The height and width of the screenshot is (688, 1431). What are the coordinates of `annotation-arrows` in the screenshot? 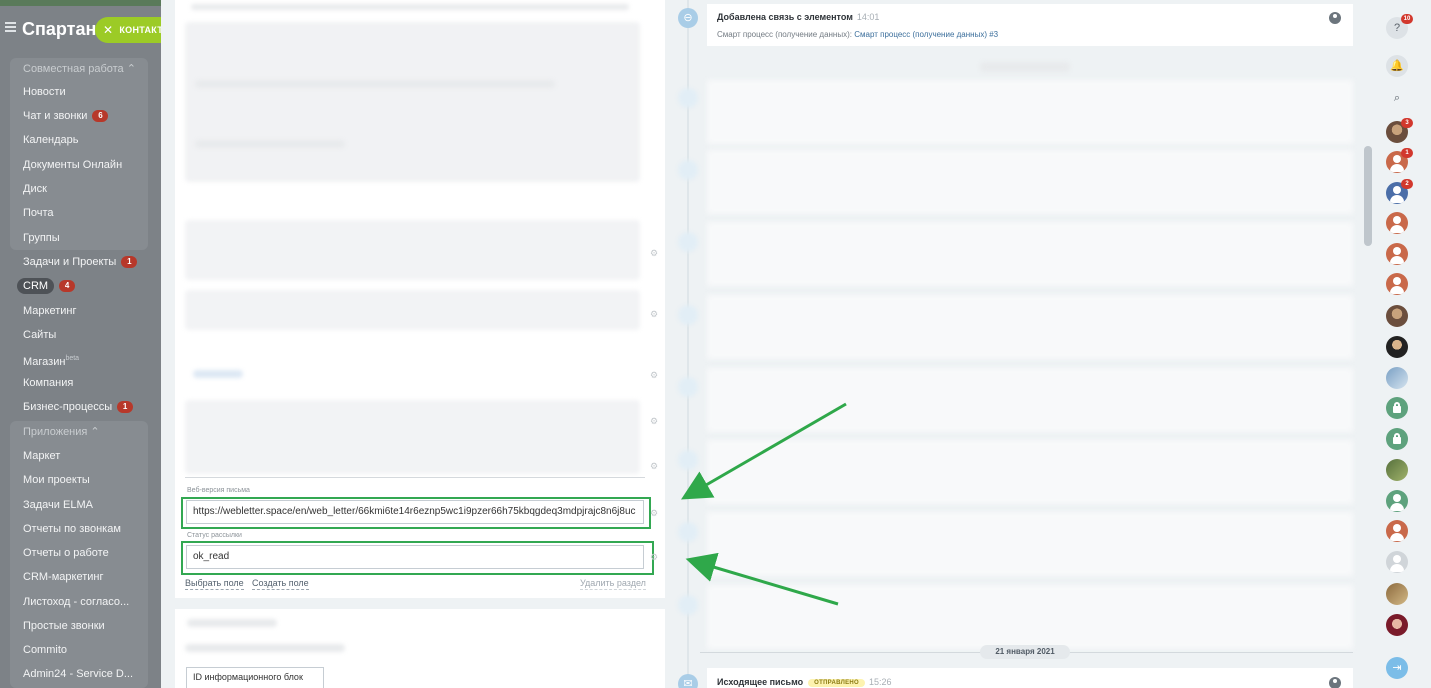 It's located at (764, 504).